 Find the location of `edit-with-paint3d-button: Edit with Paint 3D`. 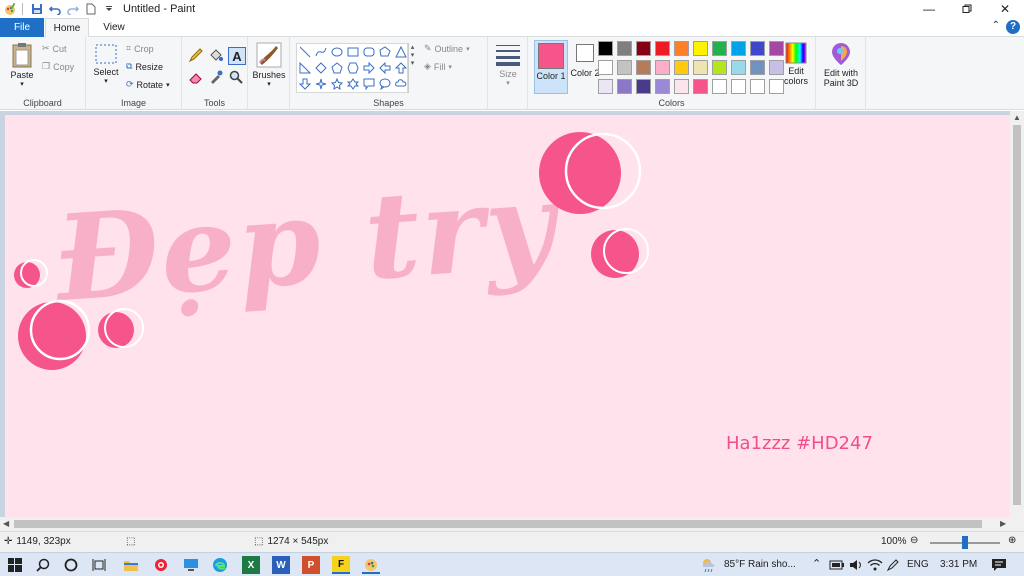

edit-with-paint3d-button: Edit with Paint 3D is located at coordinates (841, 65).